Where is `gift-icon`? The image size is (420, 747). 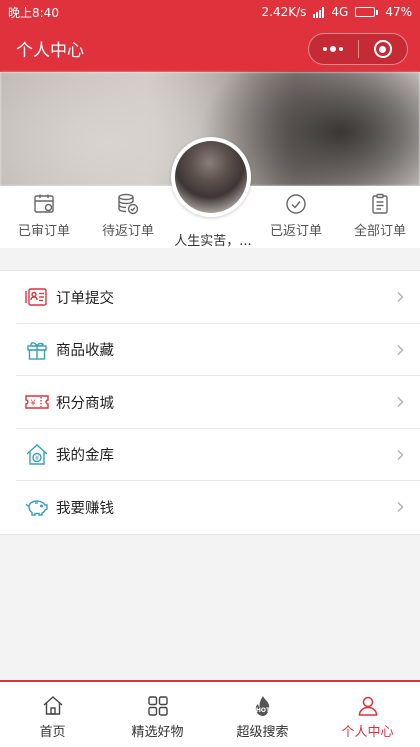
gift-icon is located at coordinates (37, 350).